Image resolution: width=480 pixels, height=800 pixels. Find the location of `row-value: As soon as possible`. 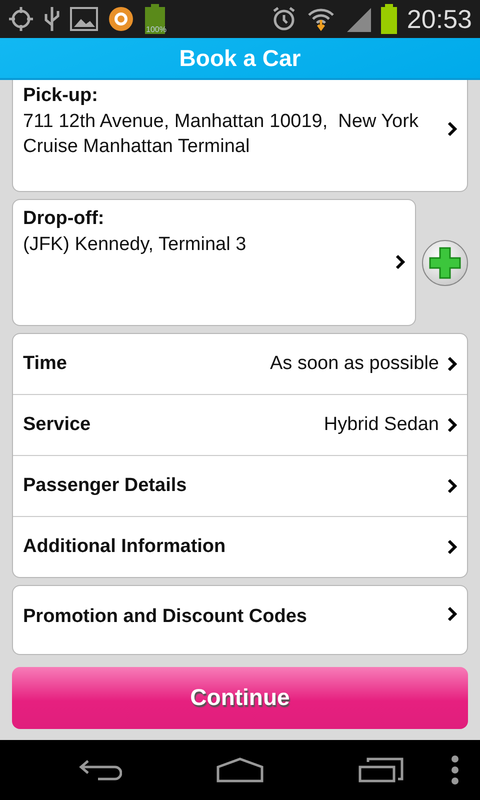

row-value: As soon as possible is located at coordinates (354, 364).